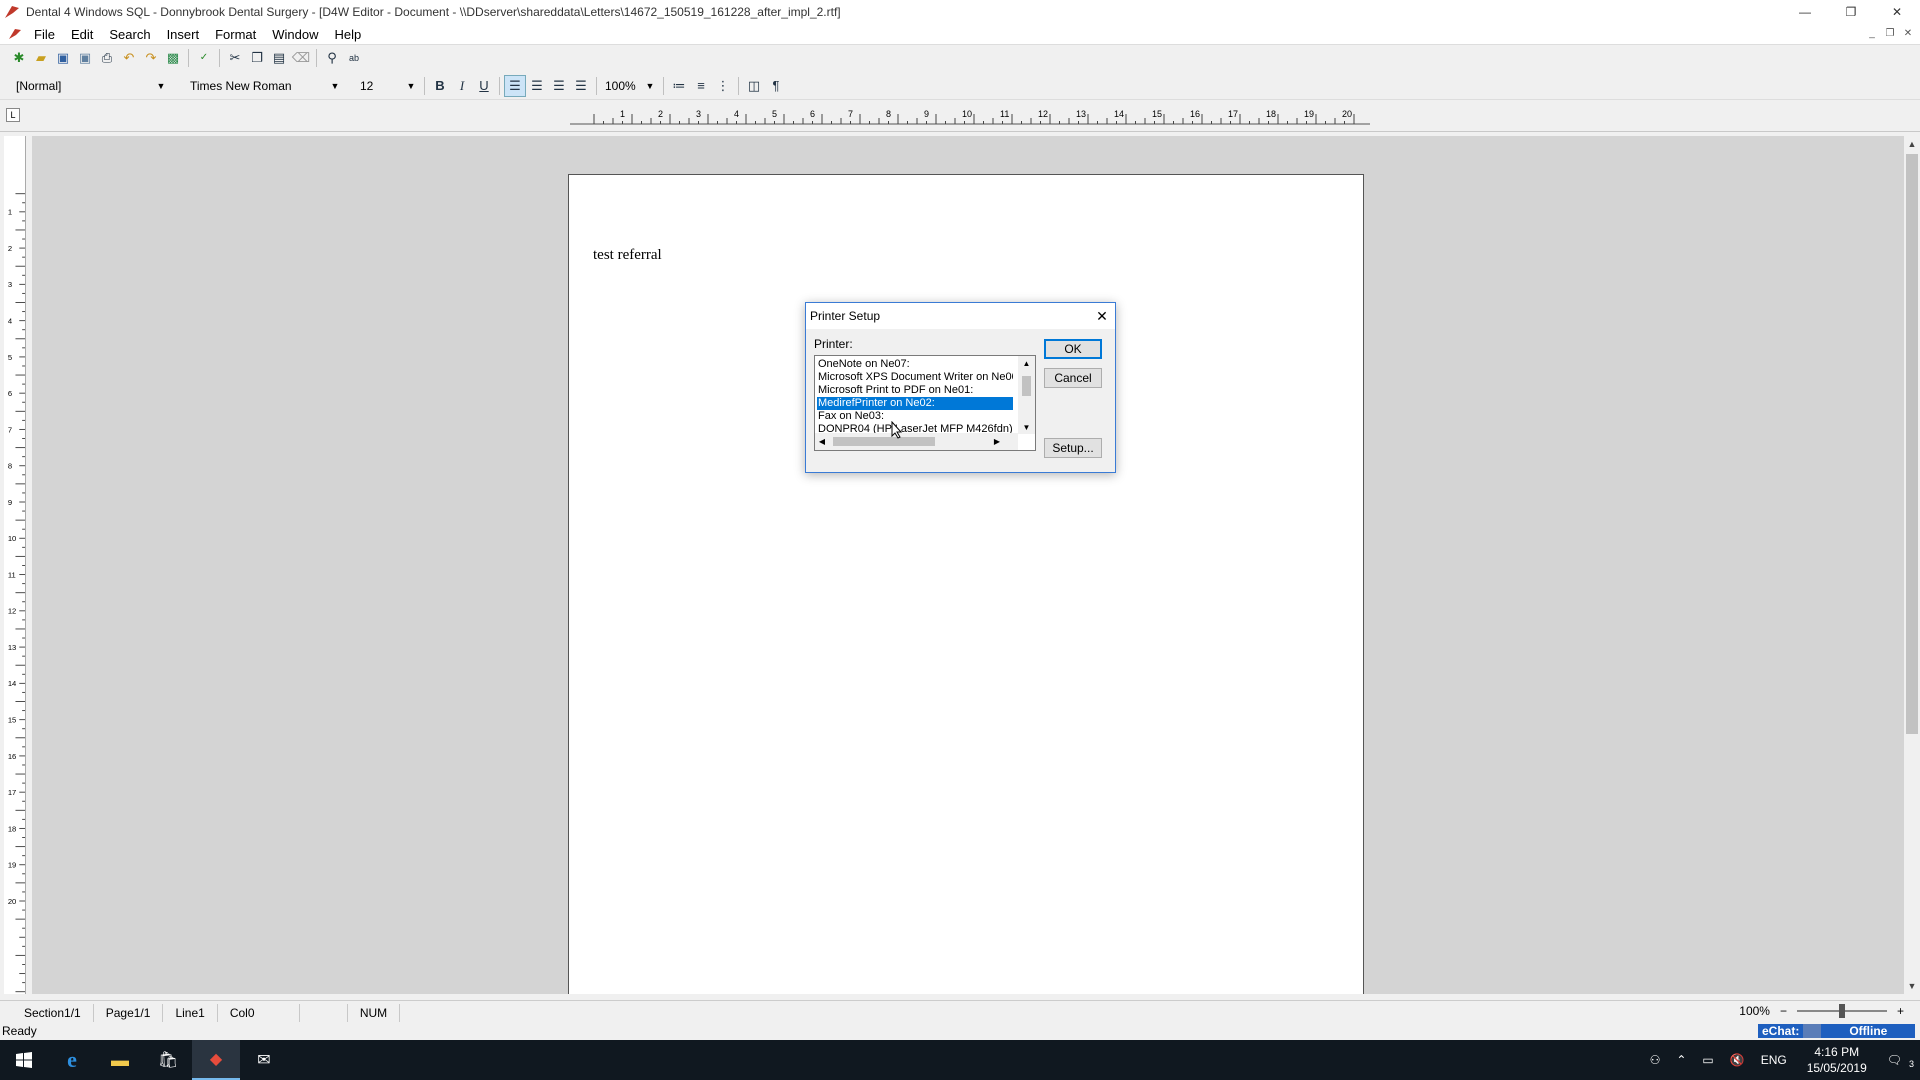  What do you see at coordinates (183, 34) in the screenshot?
I see `menu-insert: Insert` at bounding box center [183, 34].